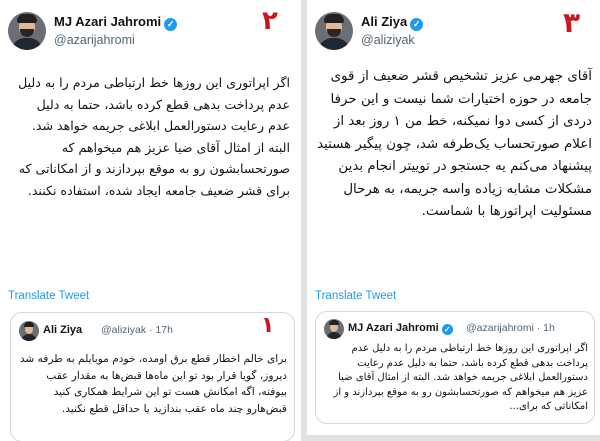  I want to click on annotation-number: ۱, so click(268, 325).